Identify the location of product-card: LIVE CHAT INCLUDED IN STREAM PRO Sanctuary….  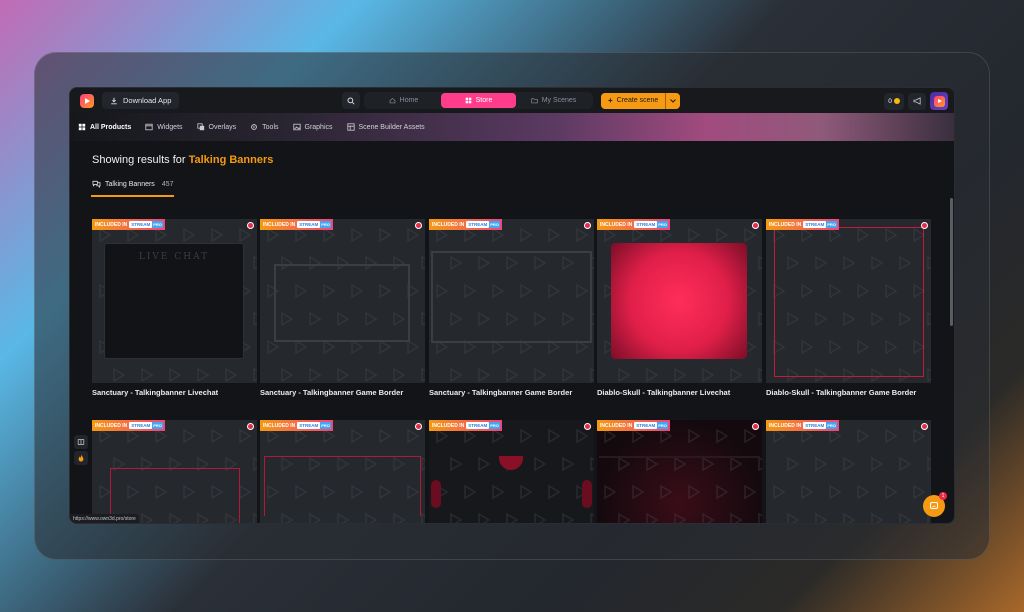
(174, 308).